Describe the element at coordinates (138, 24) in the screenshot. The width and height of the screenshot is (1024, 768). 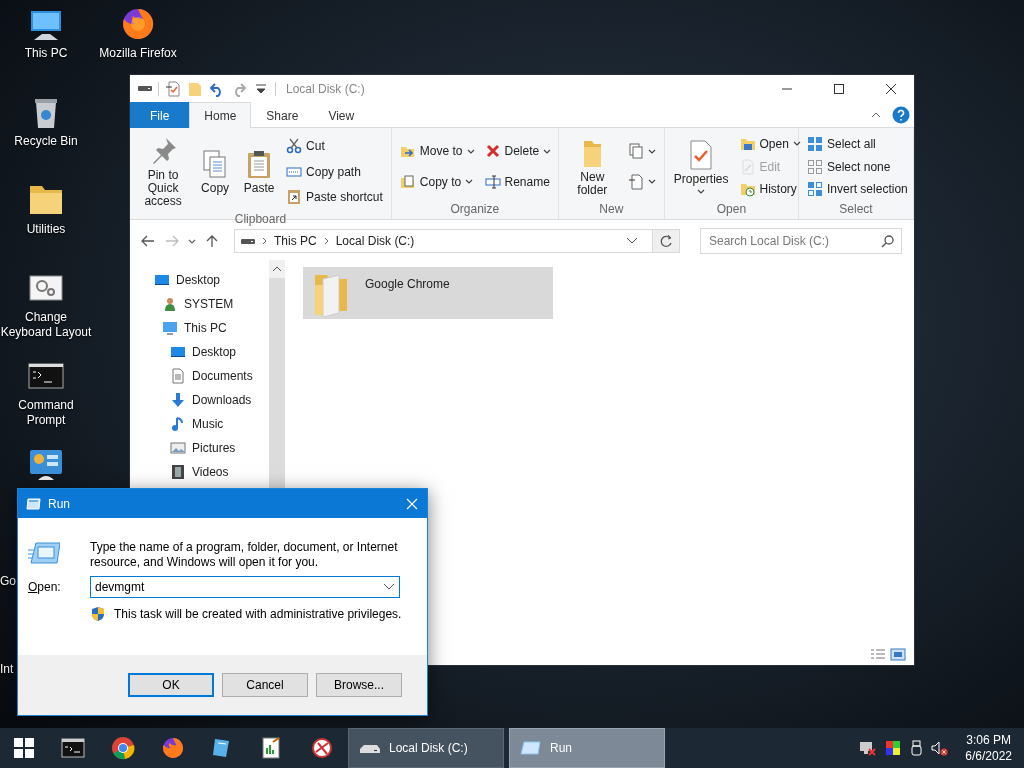
I see `flame-globe-icon` at that location.